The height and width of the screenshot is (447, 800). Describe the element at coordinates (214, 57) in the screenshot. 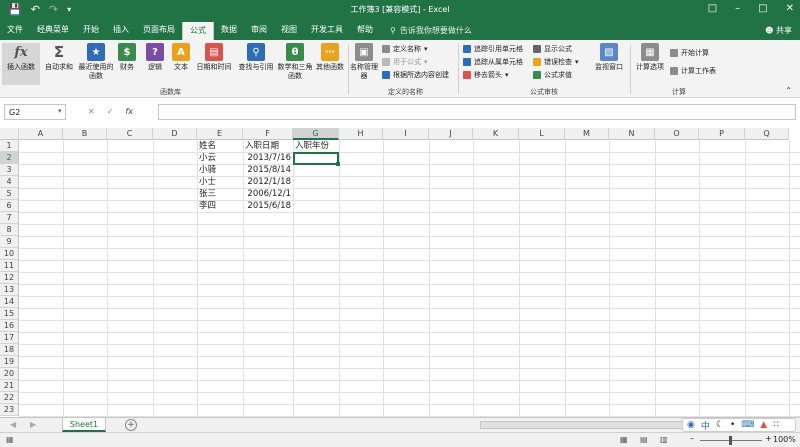

I see `datetime-button: ▤ 日期和时间` at that location.